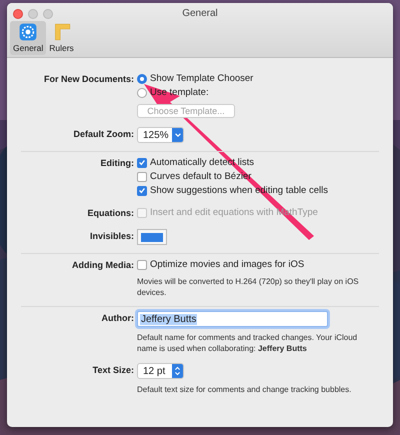 This screenshot has width=400, height=435. What do you see at coordinates (177, 371) in the screenshot?
I see `up-down-chevron-icon` at bounding box center [177, 371].